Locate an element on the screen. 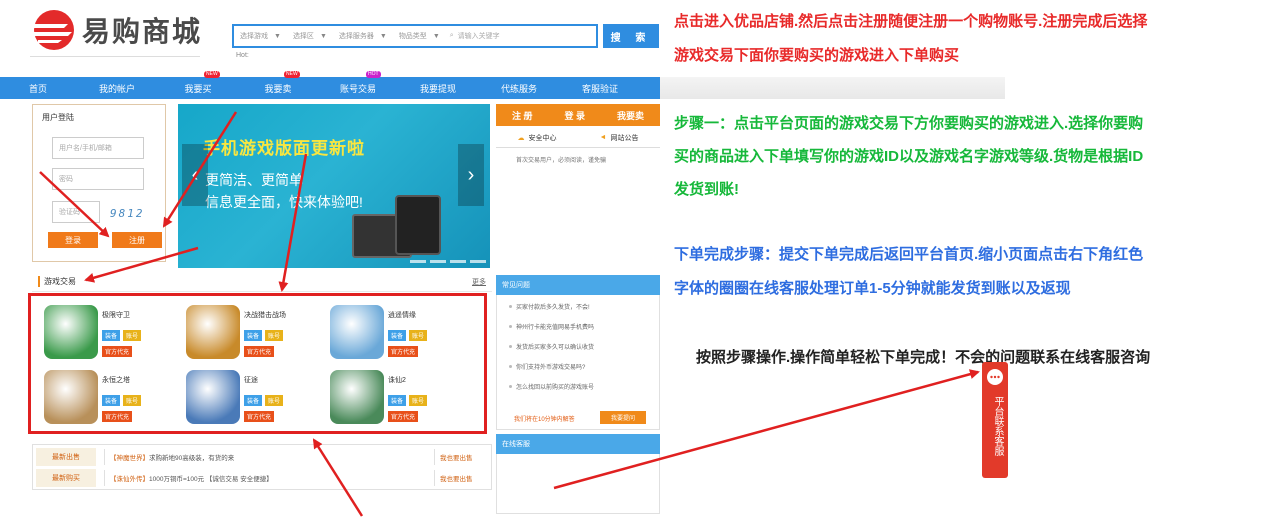 This screenshot has width=1280, height=527. captcha-image: 9812 is located at coordinates (127, 213).